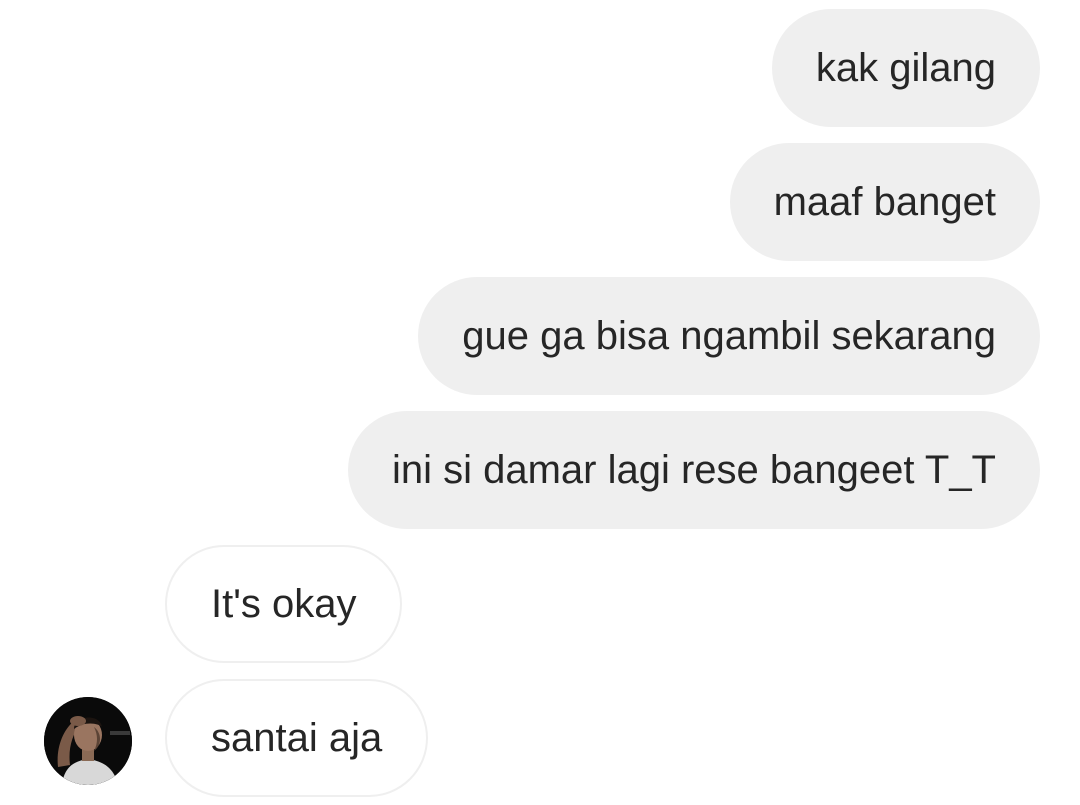  I want to click on outgoing-message-bubble: ini si damar lagi rese bangeet T_T, so click(693, 470).